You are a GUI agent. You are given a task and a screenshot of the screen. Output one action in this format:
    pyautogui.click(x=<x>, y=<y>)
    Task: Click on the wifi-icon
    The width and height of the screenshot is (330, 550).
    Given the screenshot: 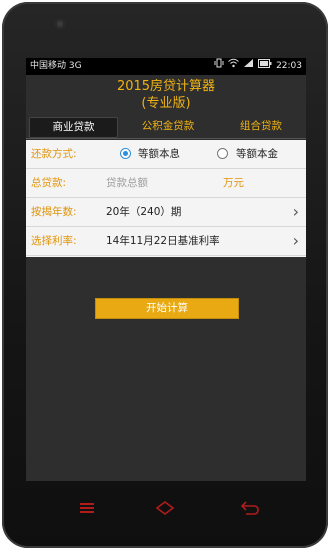 What is the action you would take?
    pyautogui.click(x=233, y=66)
    